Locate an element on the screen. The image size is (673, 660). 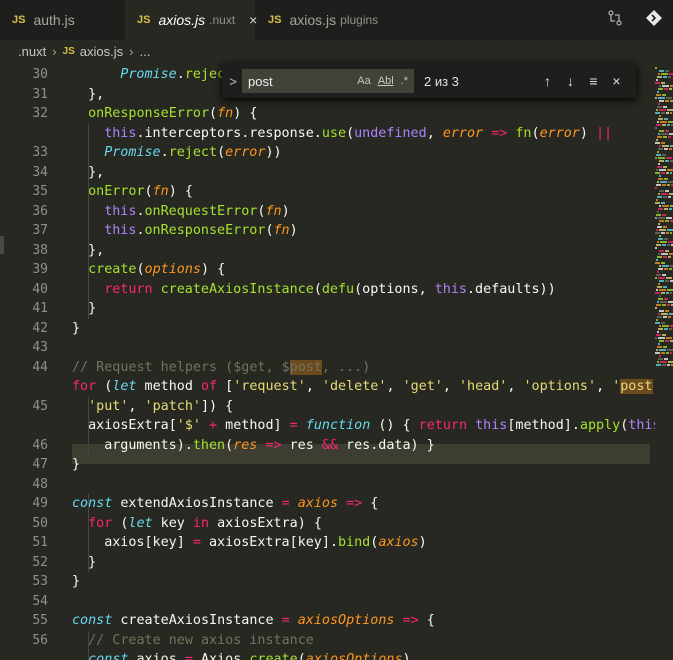
match-whole-word-icon: Abl is located at coordinates (386, 81).